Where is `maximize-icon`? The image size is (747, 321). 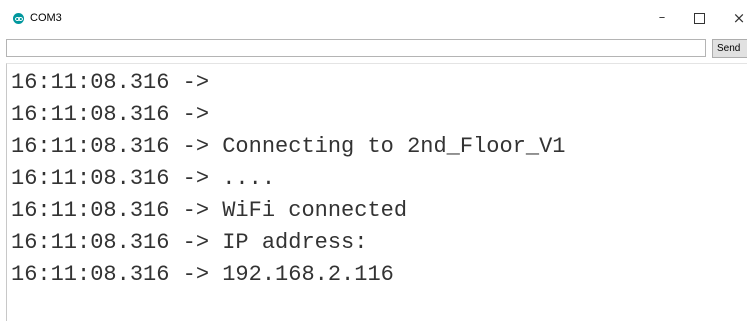 maximize-icon is located at coordinates (699, 18).